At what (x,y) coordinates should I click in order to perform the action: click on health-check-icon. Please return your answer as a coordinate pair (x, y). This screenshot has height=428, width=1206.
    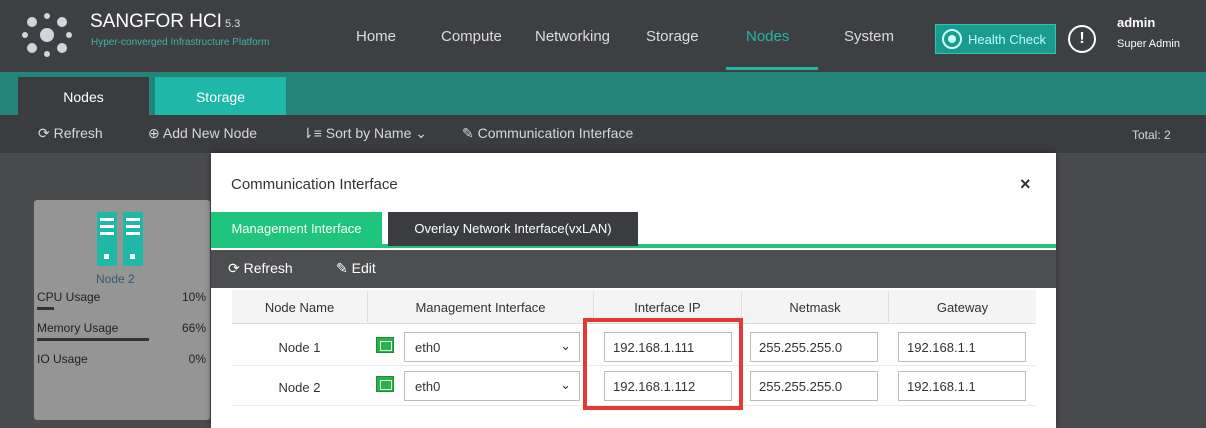
    Looking at the image, I should click on (952, 39).